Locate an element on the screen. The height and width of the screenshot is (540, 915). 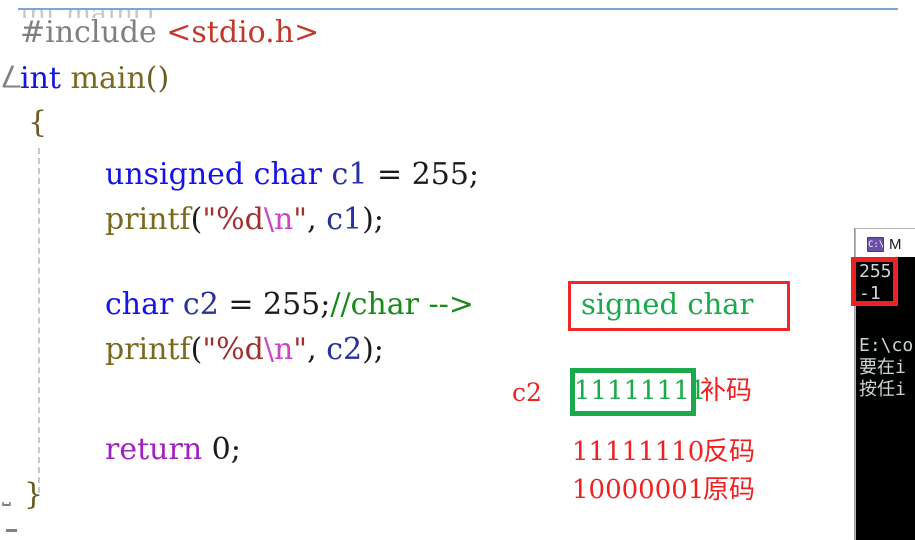
ones-complement-bits-text: 11111110 is located at coordinates (638, 452).